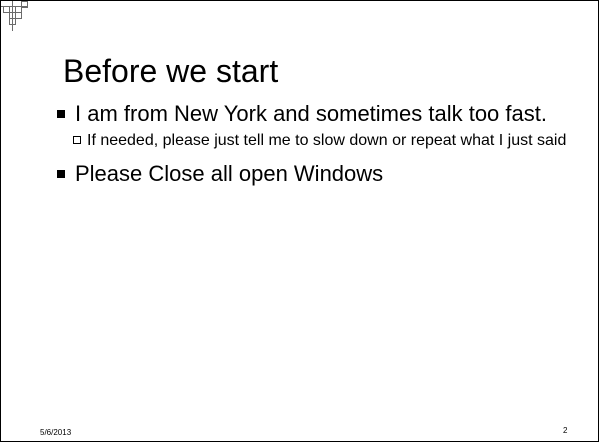 This screenshot has width=599, height=442. What do you see at coordinates (229, 173) in the screenshot?
I see `bullet-text: Please Close all open Windows` at bounding box center [229, 173].